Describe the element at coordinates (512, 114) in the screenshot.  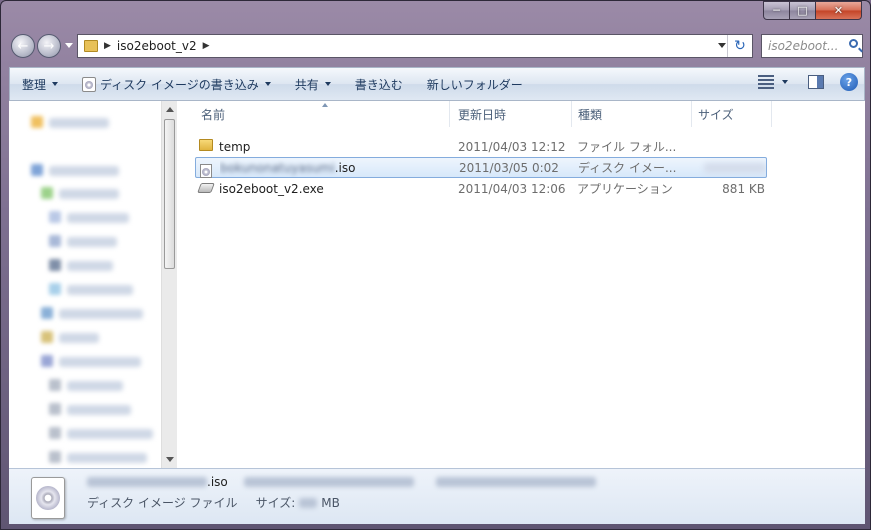
I see `column-header-date: 更新日時` at that location.